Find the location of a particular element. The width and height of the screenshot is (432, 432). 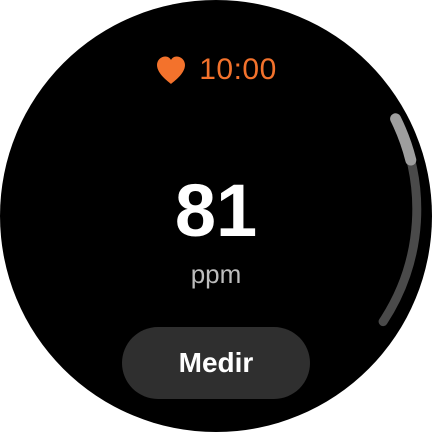

status-header: 10:00 is located at coordinates (216, 70).